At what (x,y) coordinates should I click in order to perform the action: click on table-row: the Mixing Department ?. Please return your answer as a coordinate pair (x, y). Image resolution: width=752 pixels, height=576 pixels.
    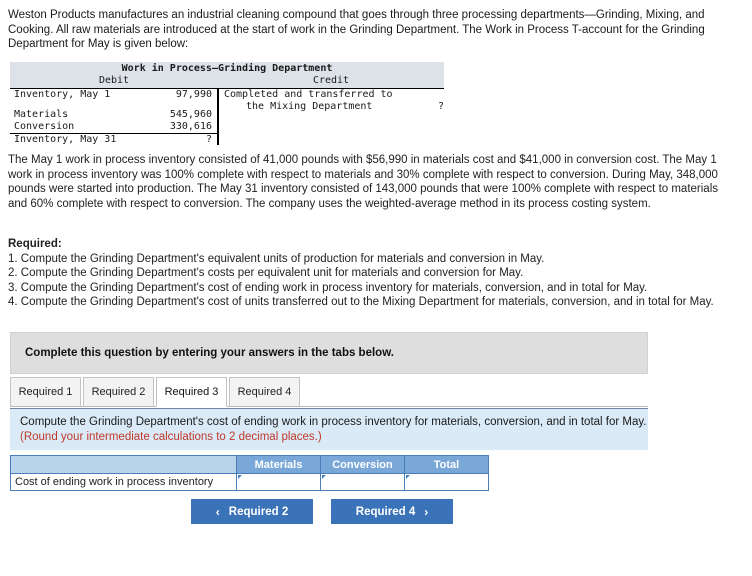
    Looking at the image, I should click on (332, 107).